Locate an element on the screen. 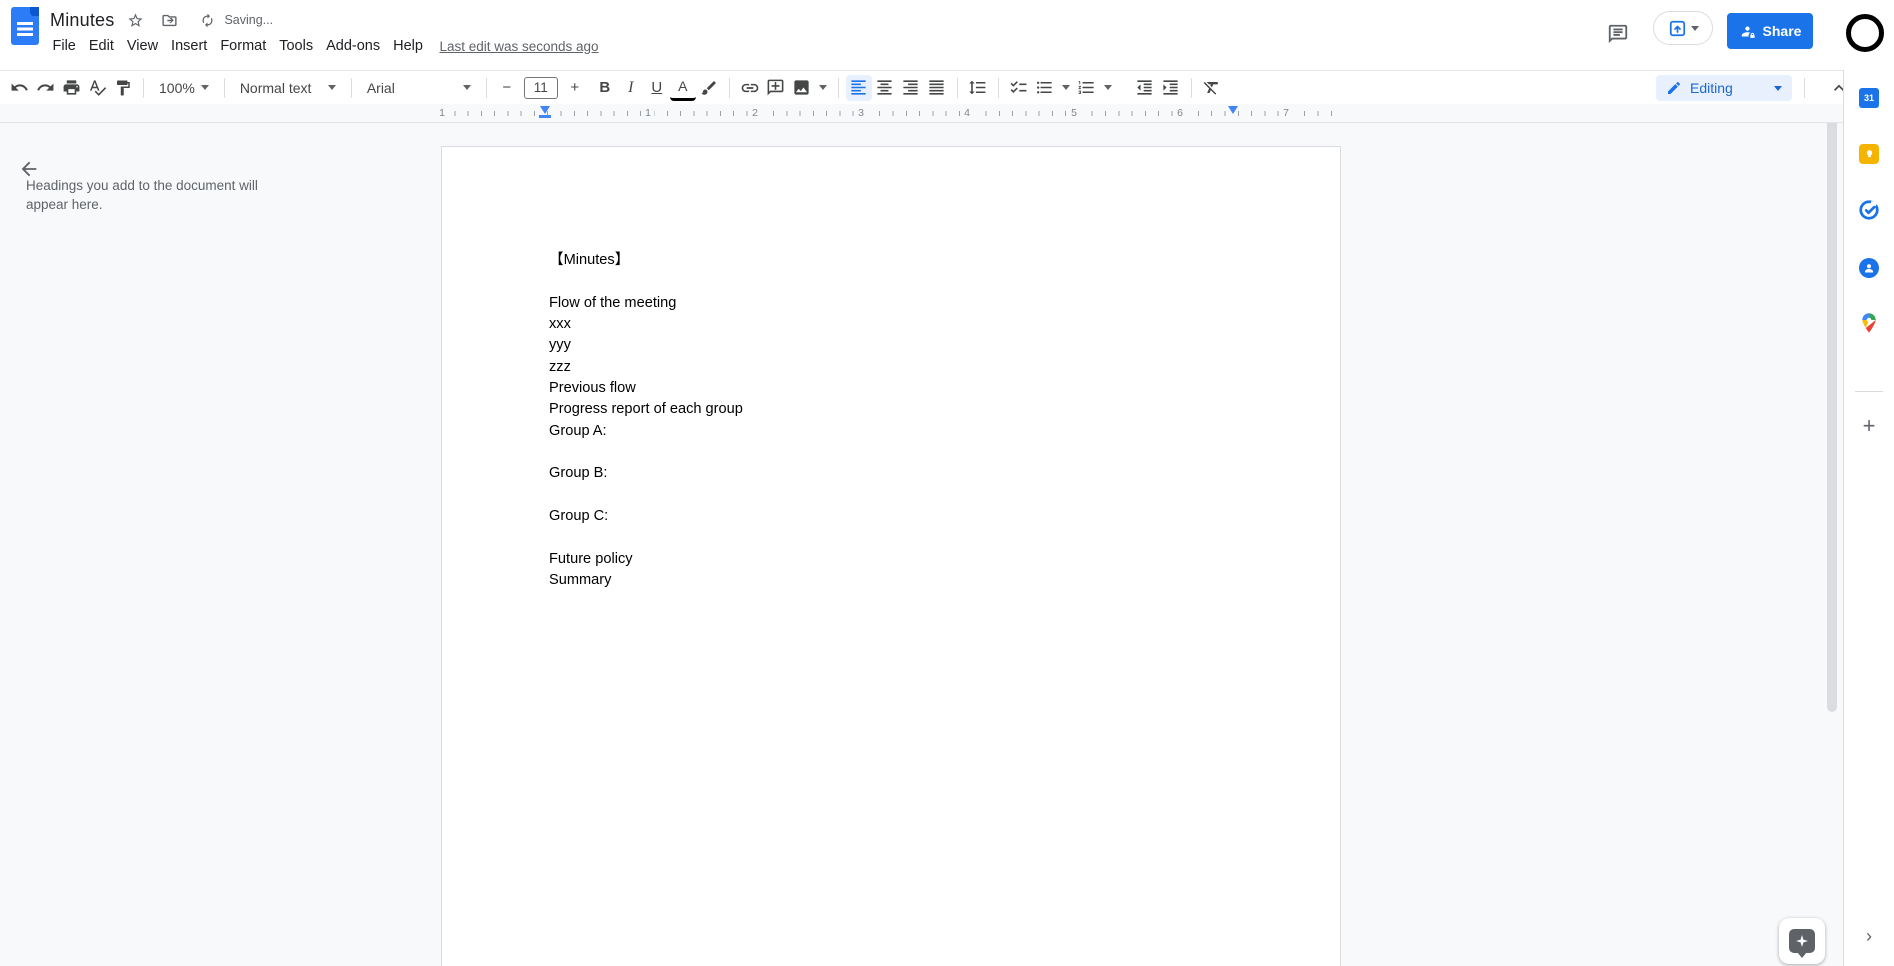 The height and width of the screenshot is (966, 1894). align-center-icon is located at coordinates (884, 87).